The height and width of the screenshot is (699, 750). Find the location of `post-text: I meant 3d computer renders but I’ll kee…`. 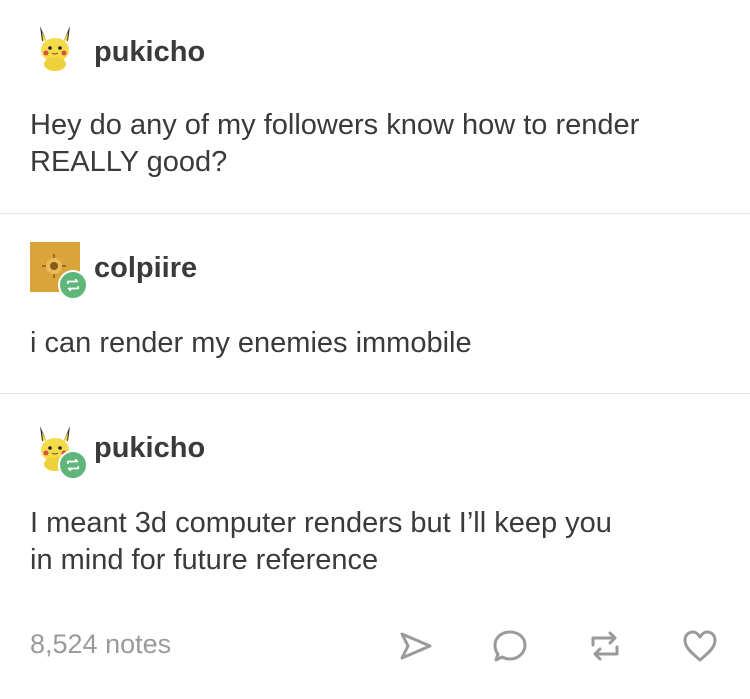

post-text: I meant 3d computer renders but I’ll kee… is located at coordinates (380, 542).